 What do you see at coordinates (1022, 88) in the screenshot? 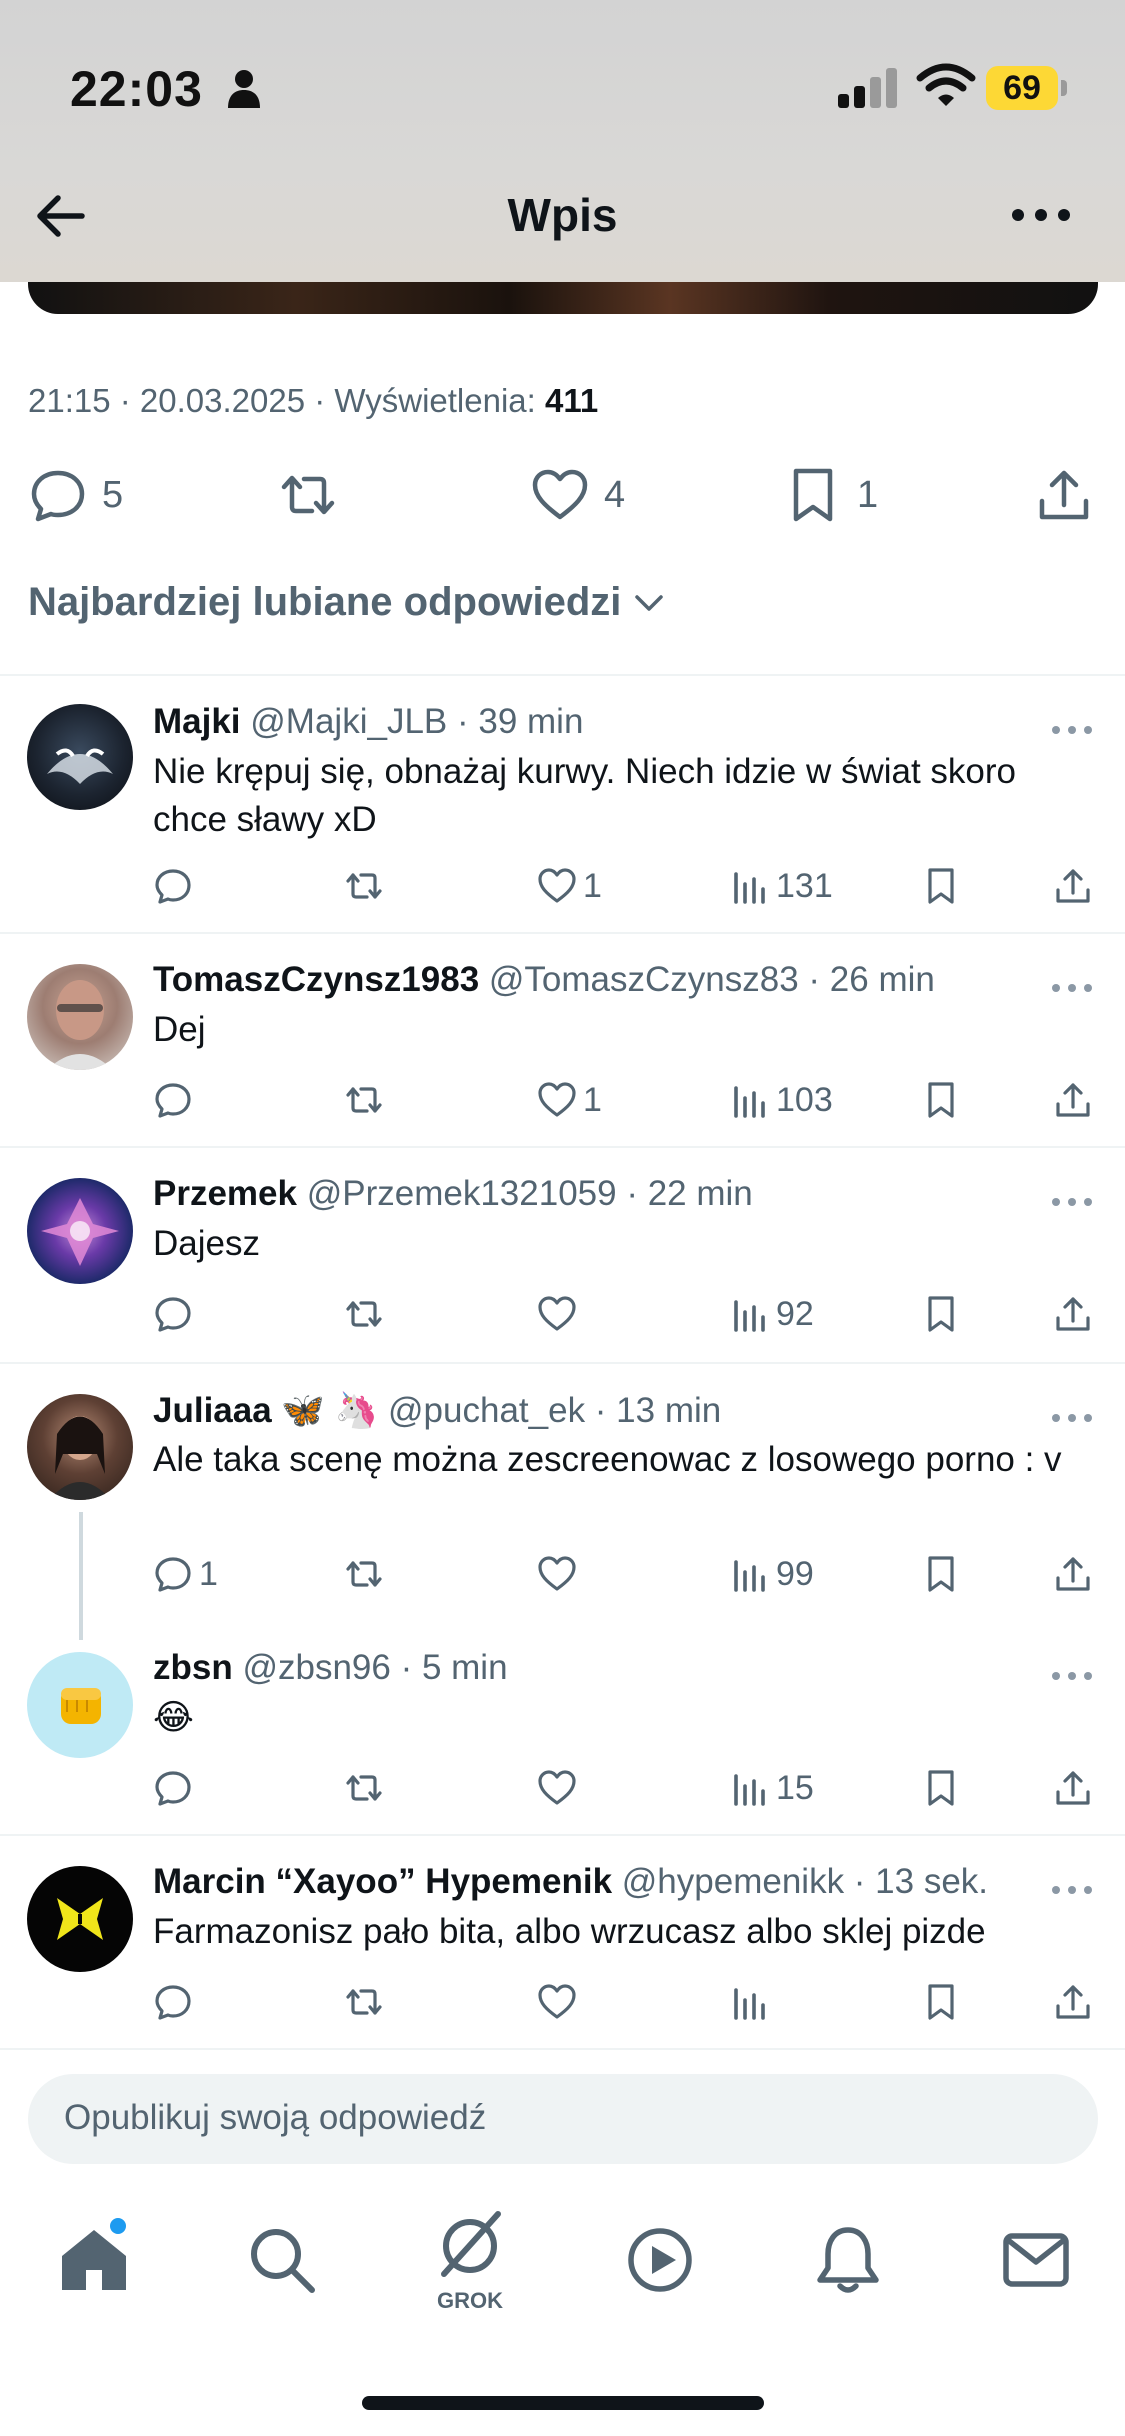
I see `battery-level: 69` at bounding box center [1022, 88].